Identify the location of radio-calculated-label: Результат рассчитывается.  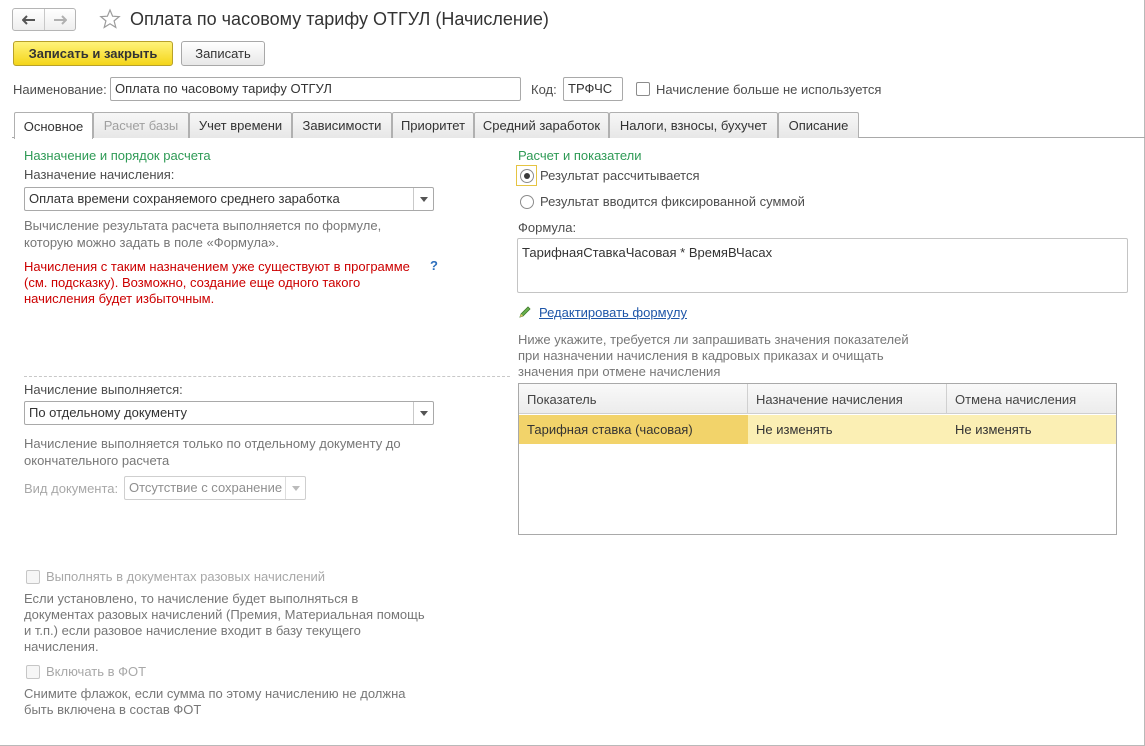
(620, 175).